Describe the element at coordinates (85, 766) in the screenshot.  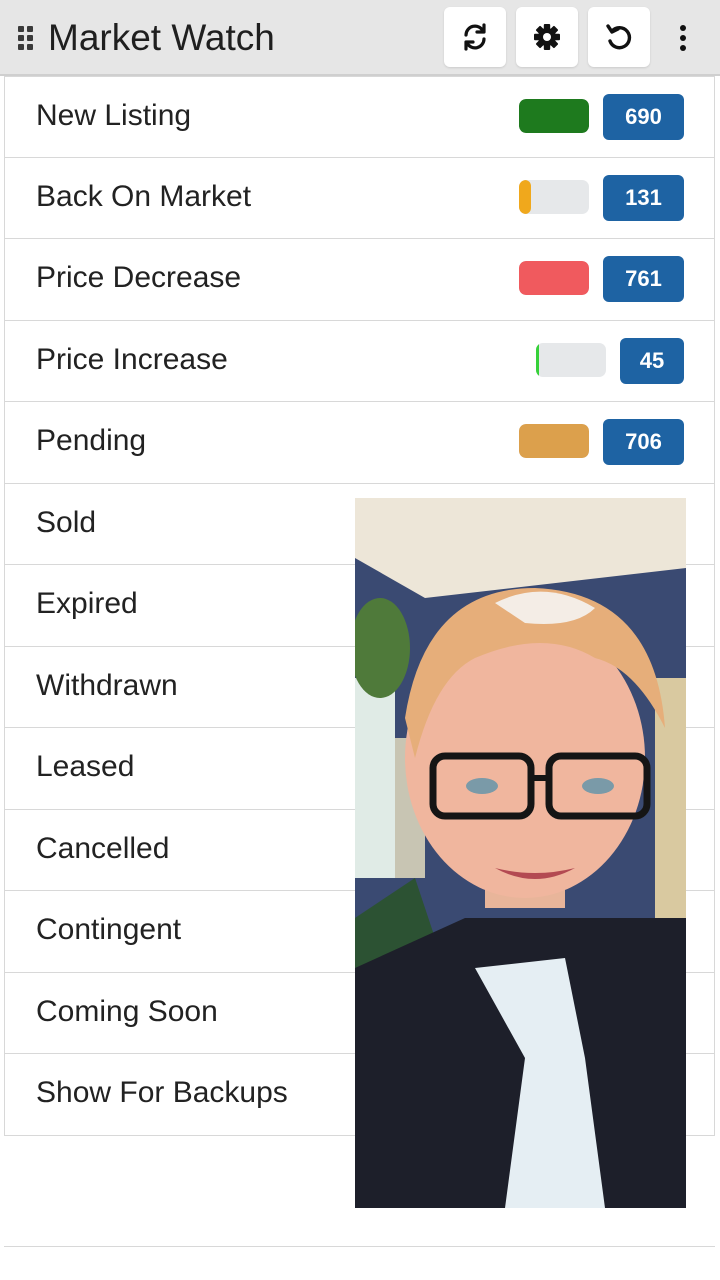
I see `status-row-label: Leased` at that location.